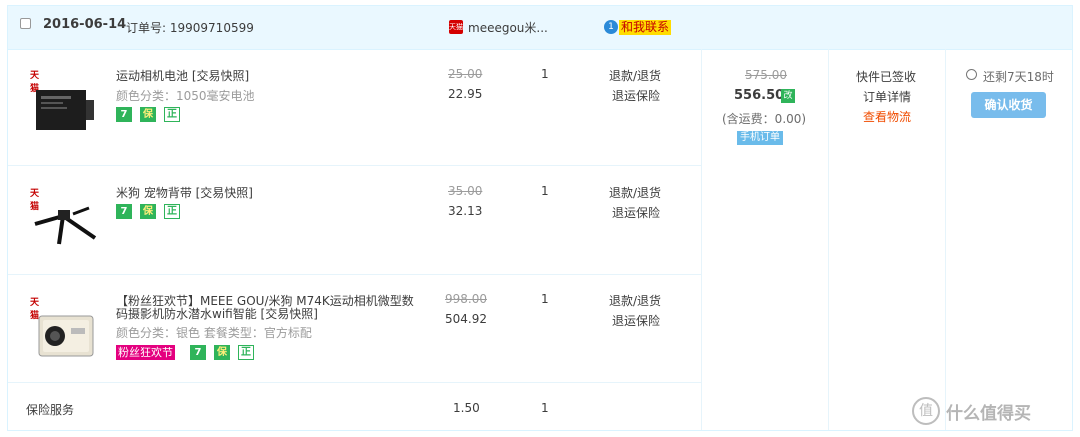 Image resolution: width=1080 pixels, height=437 pixels. I want to click on original-price: 25.00, so click(465, 74).